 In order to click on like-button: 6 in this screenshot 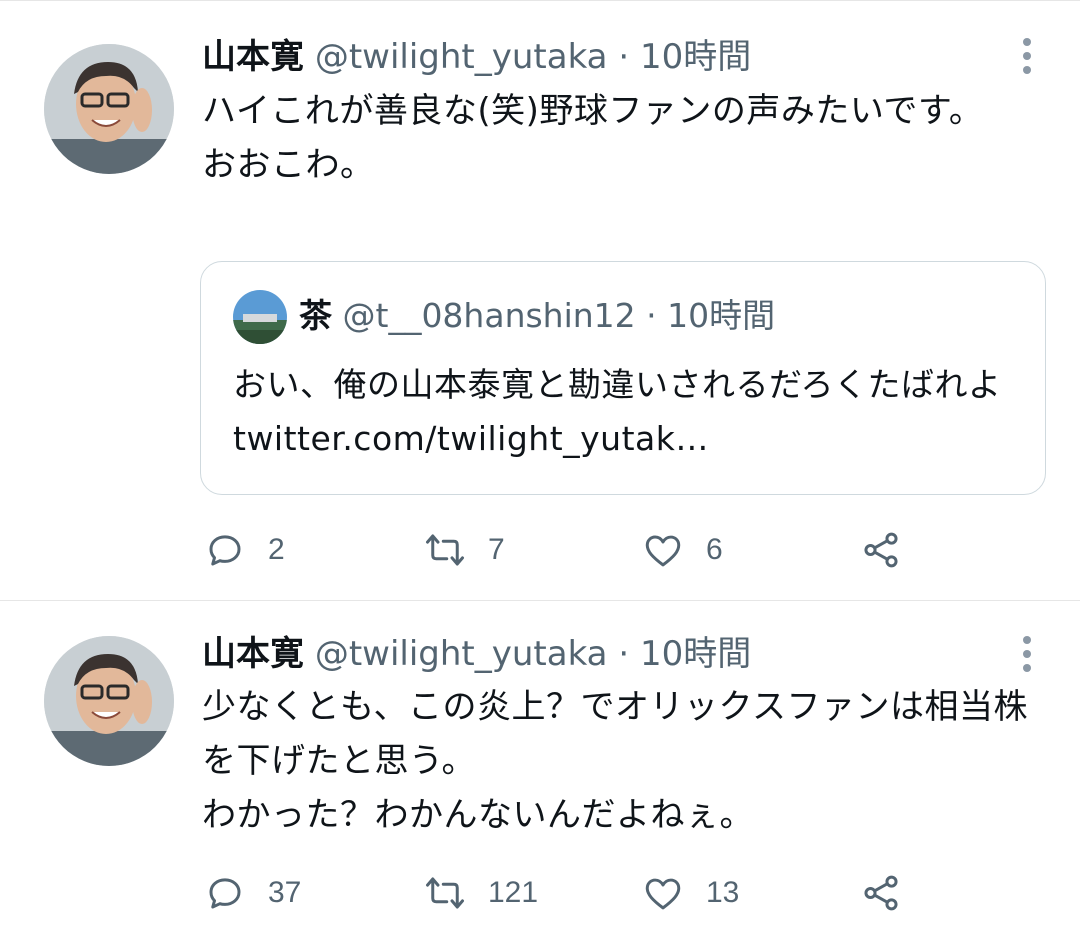, I will do `click(682, 550)`.